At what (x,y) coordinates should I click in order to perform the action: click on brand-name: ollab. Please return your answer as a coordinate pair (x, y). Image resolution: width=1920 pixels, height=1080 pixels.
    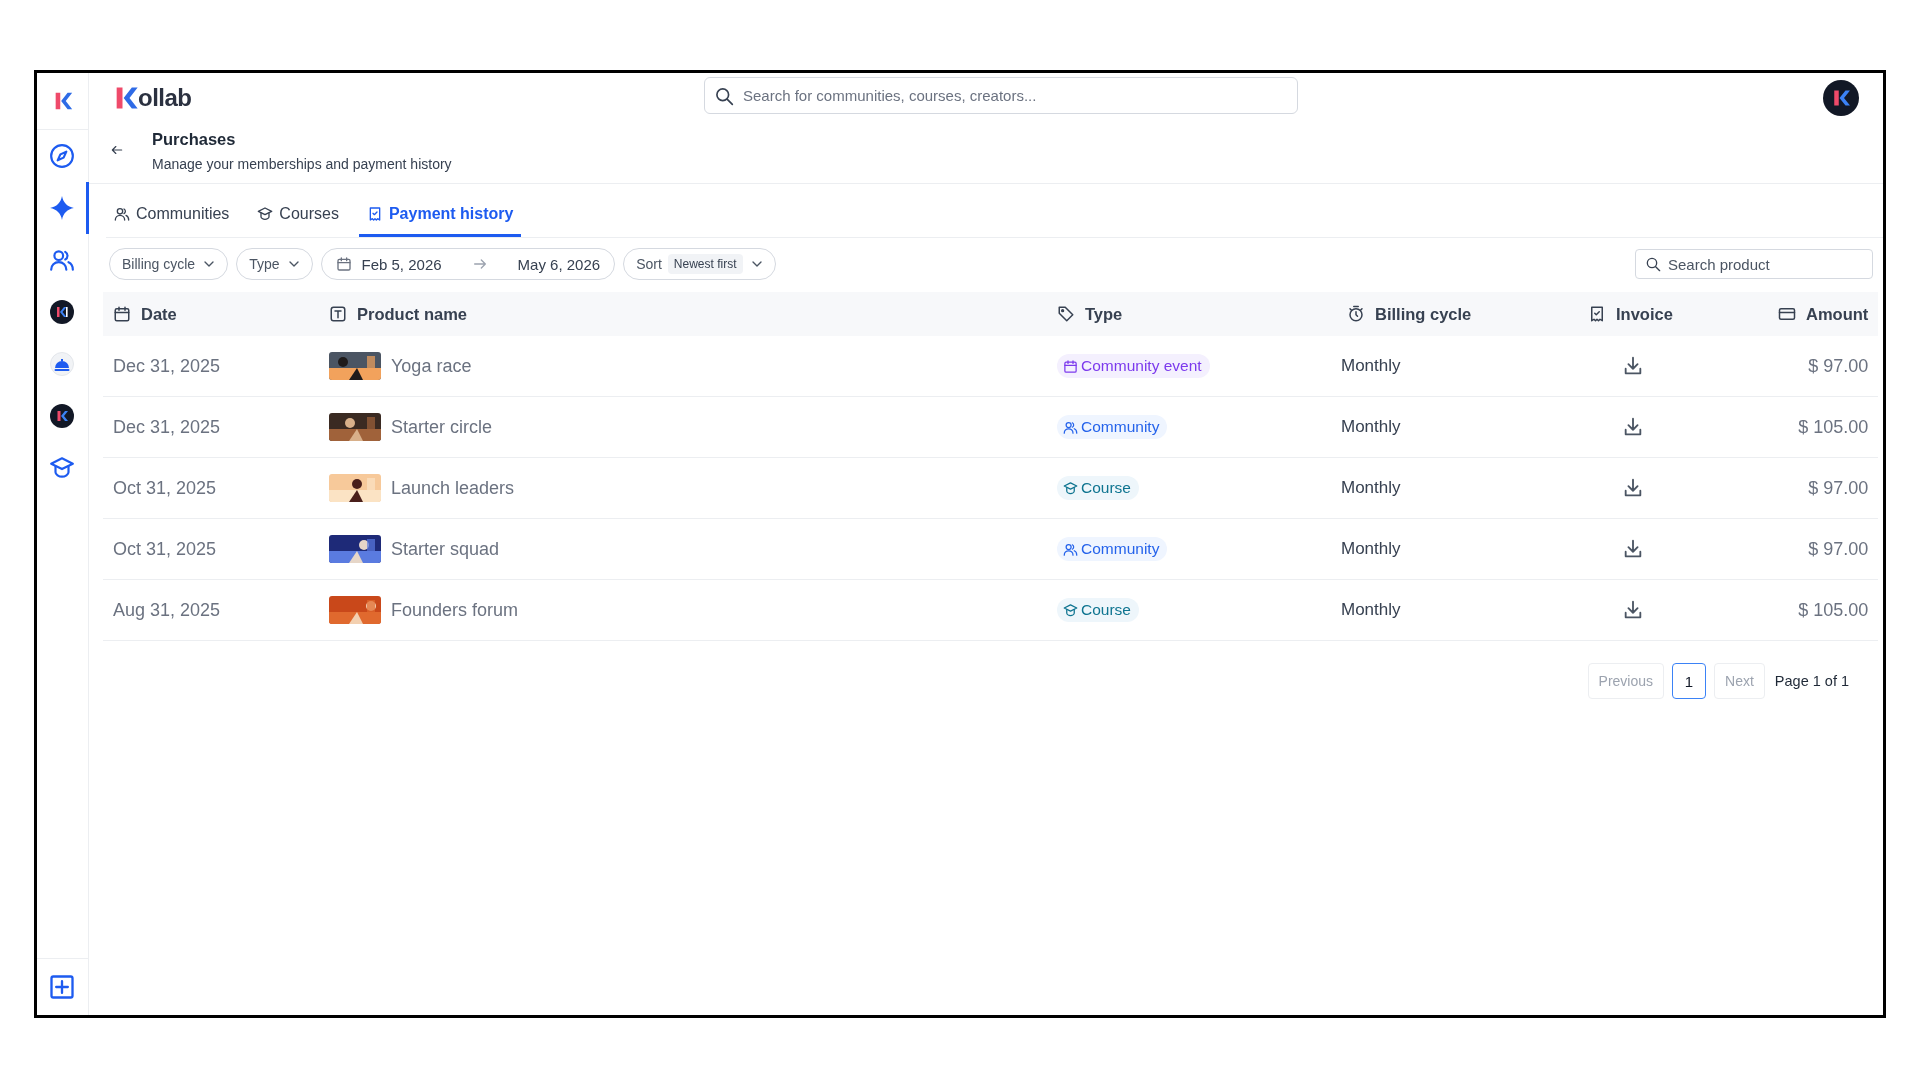
    Looking at the image, I should click on (165, 98).